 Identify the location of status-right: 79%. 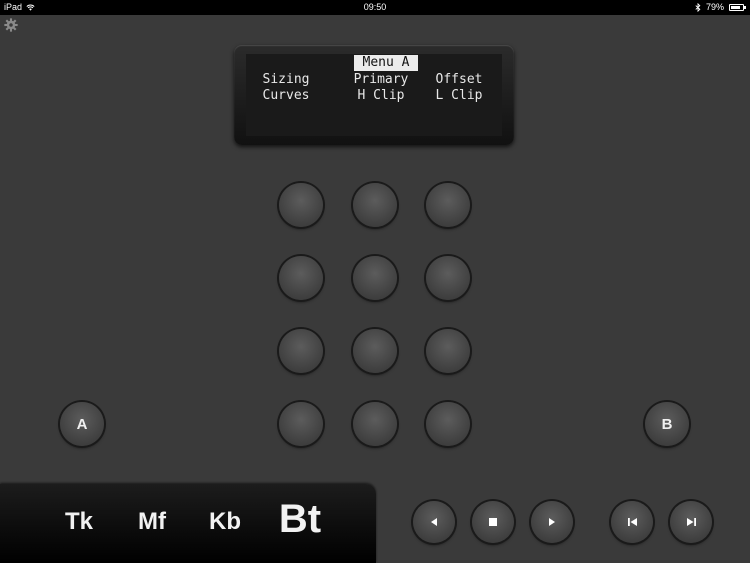
(720, 7).